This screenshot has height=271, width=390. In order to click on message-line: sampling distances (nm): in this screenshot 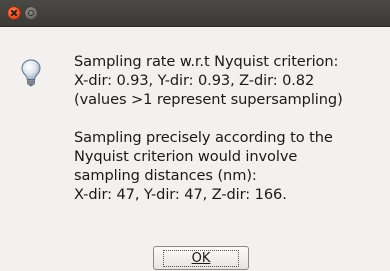, I will do `click(165, 175)`.